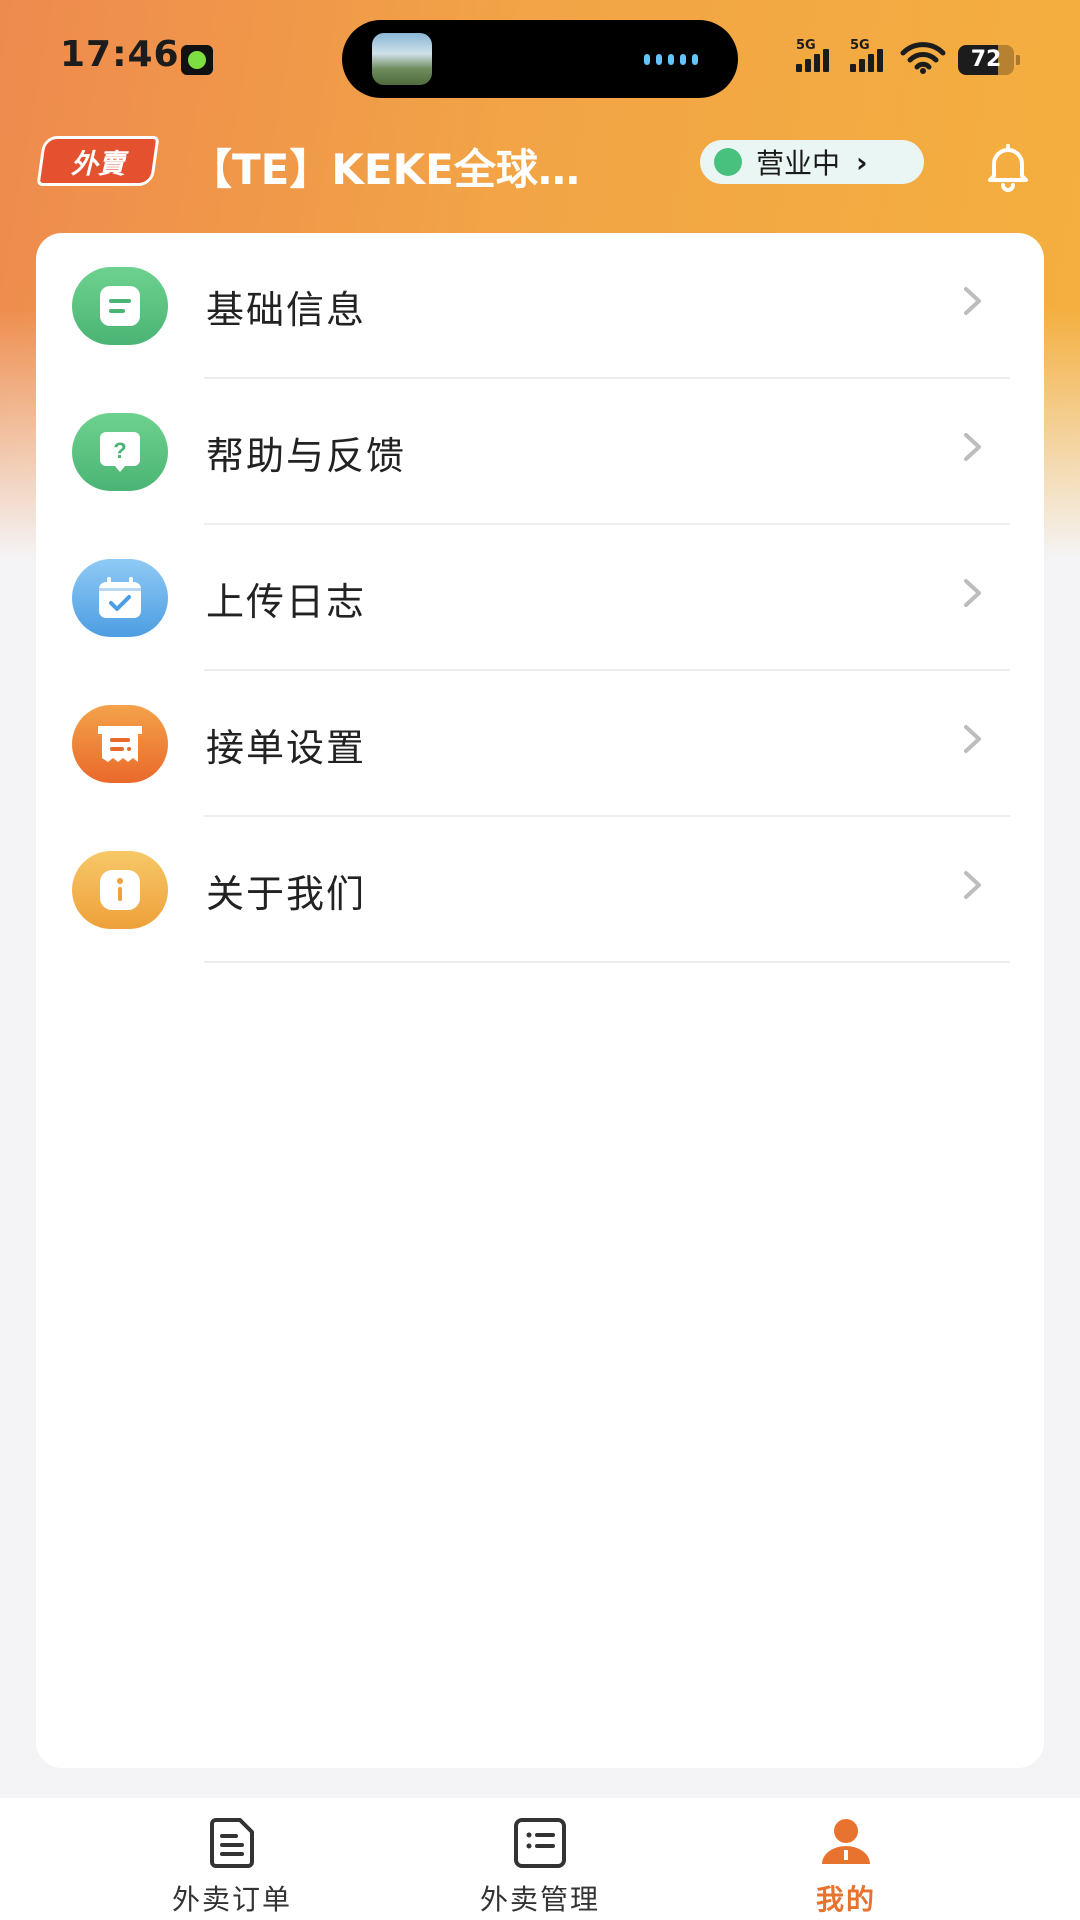  What do you see at coordinates (540, 1843) in the screenshot?
I see `list-manage-icon` at bounding box center [540, 1843].